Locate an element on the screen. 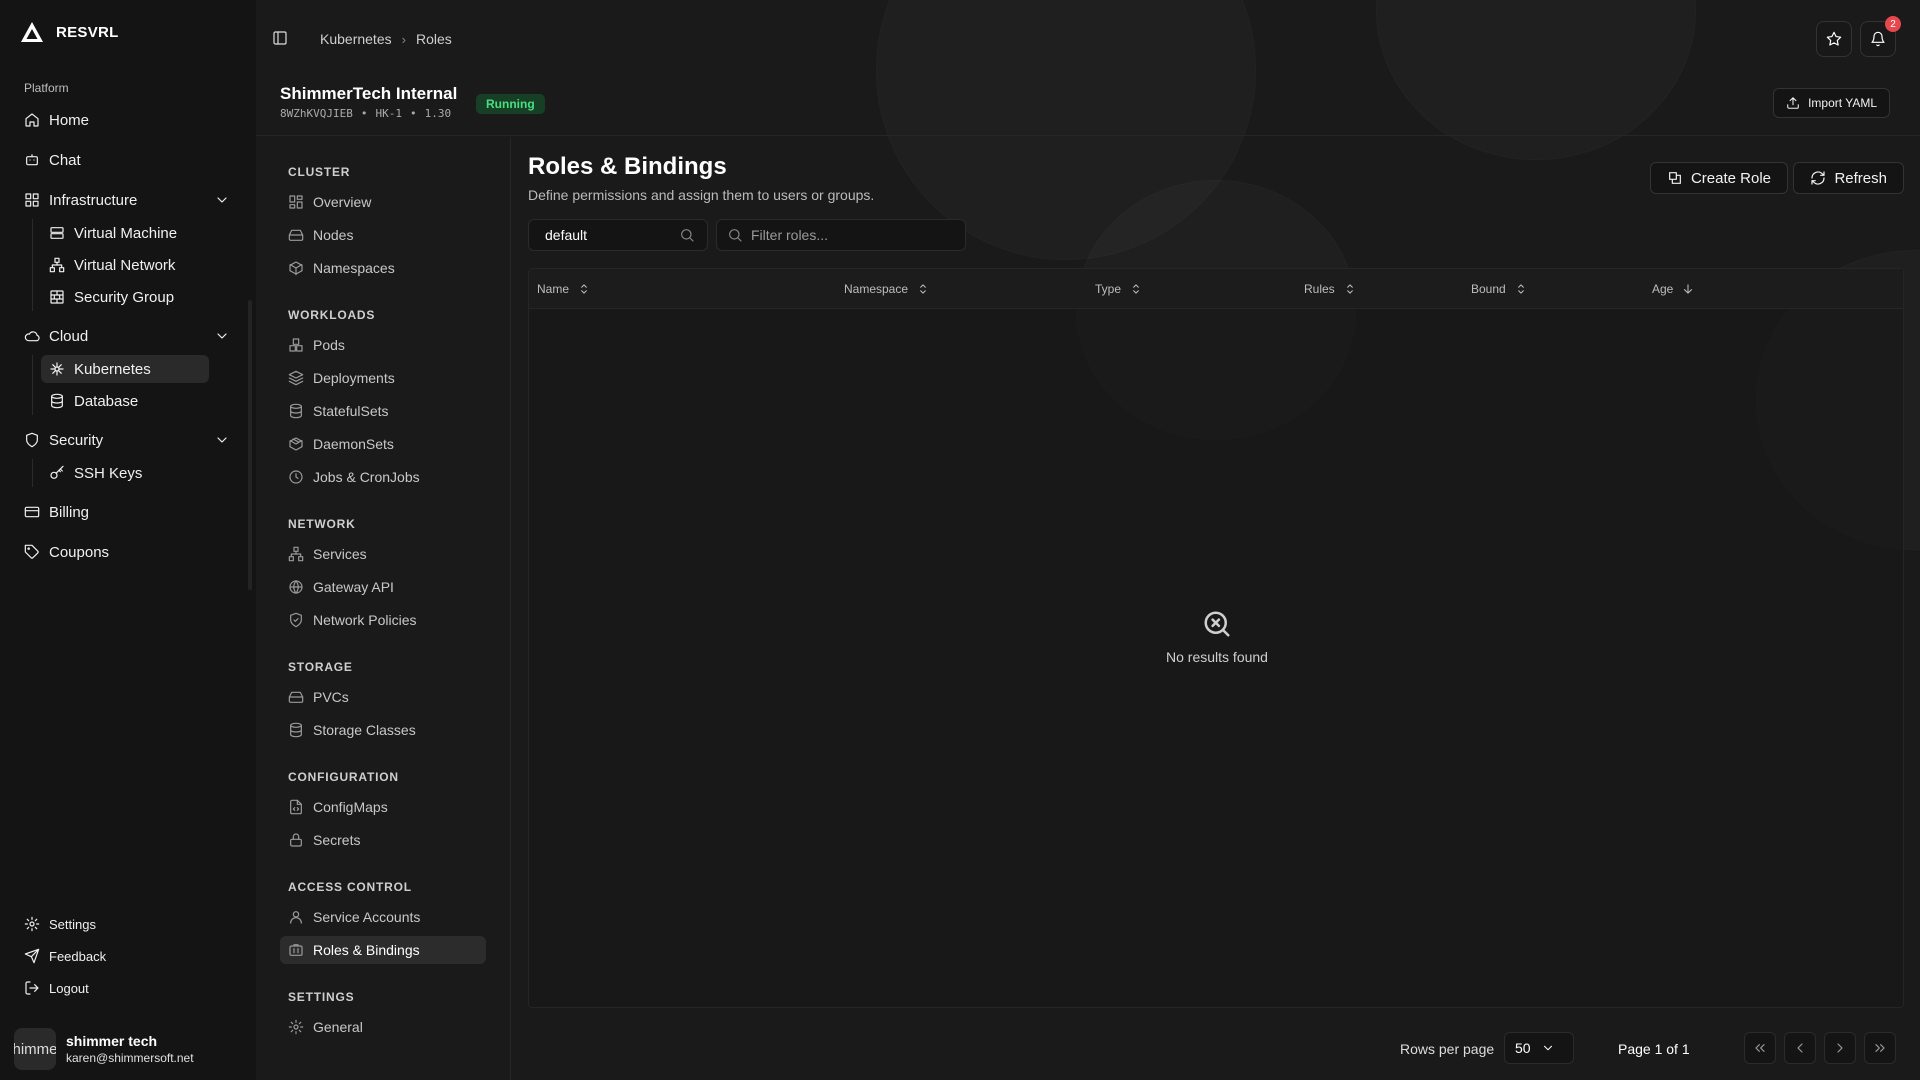  refresh-button: Refresh is located at coordinates (1848, 178).